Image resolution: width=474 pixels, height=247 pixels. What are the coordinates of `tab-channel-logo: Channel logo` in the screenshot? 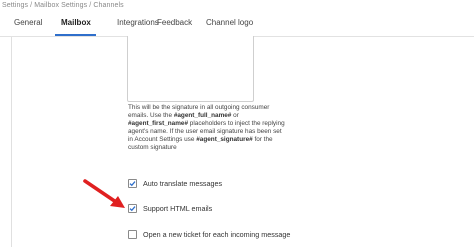 It's located at (229, 22).